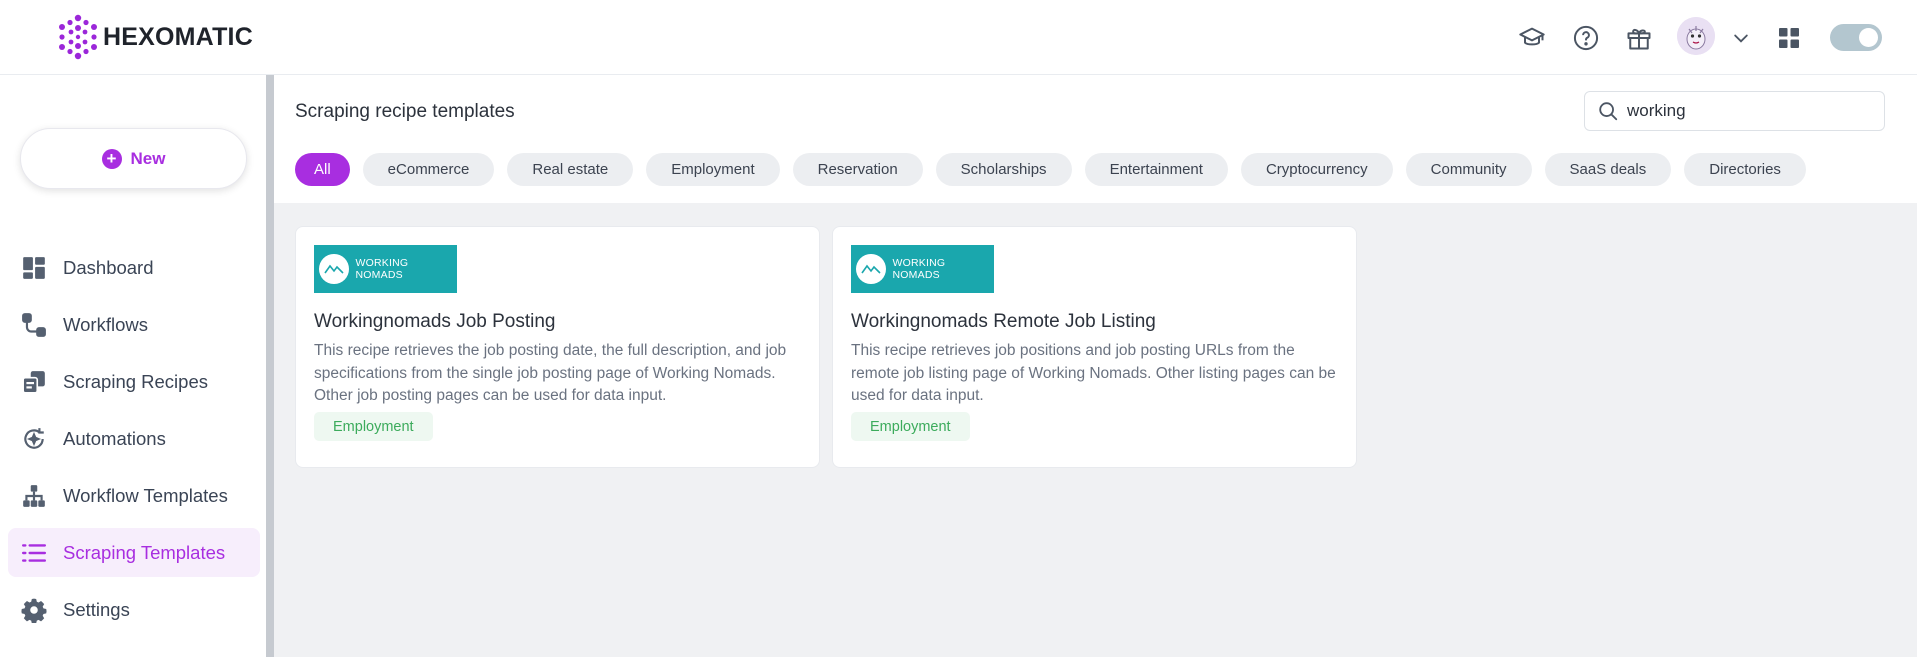  I want to click on search-icon, so click(1608, 111).